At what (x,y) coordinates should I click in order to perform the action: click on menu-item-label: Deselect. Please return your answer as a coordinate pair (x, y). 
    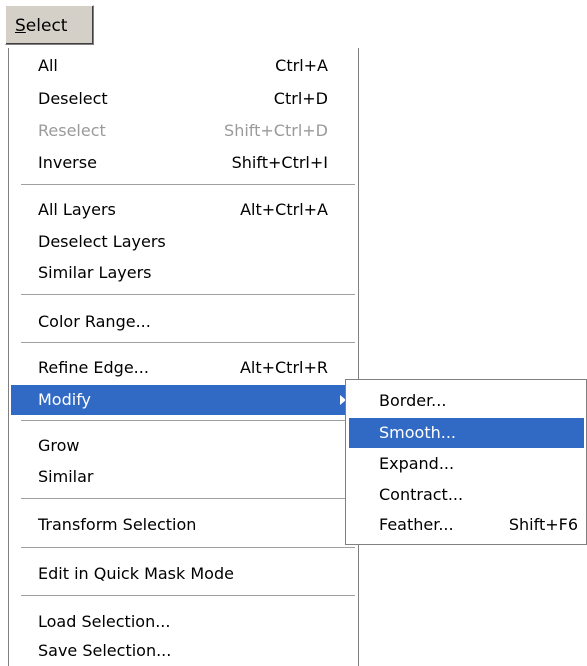
    Looking at the image, I should click on (73, 98).